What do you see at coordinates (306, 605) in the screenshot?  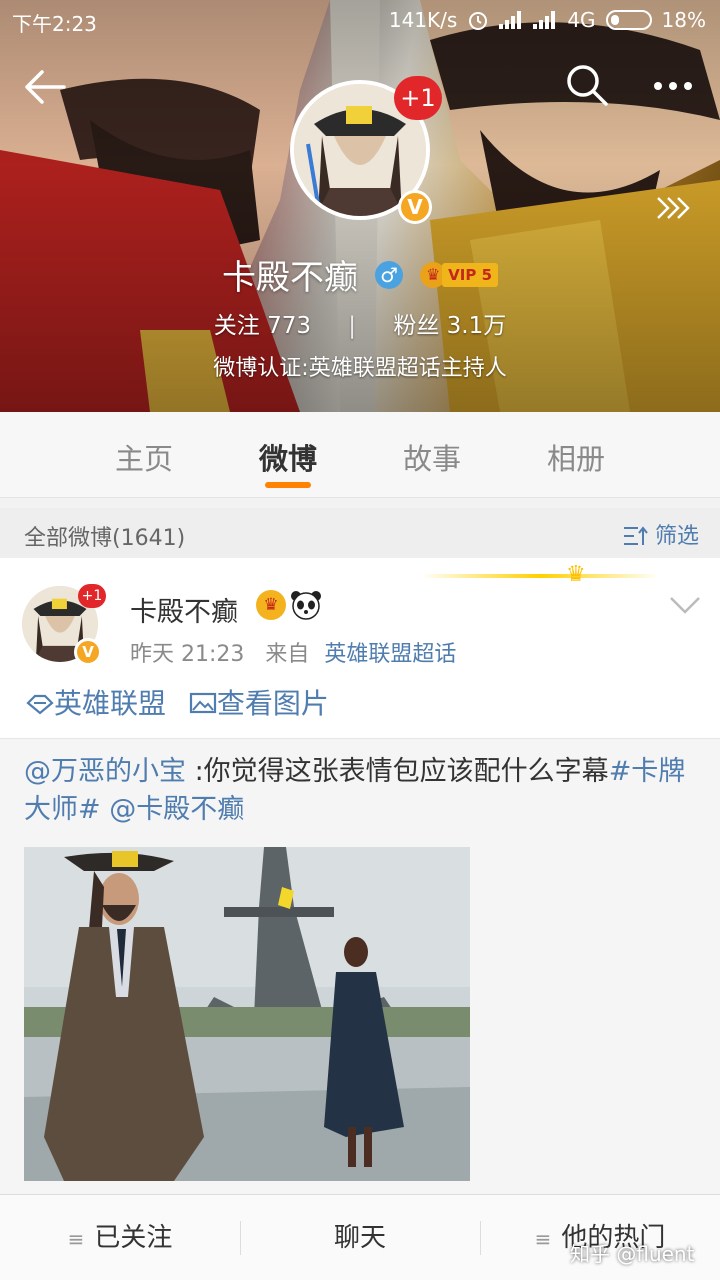 I see `panda-icon` at bounding box center [306, 605].